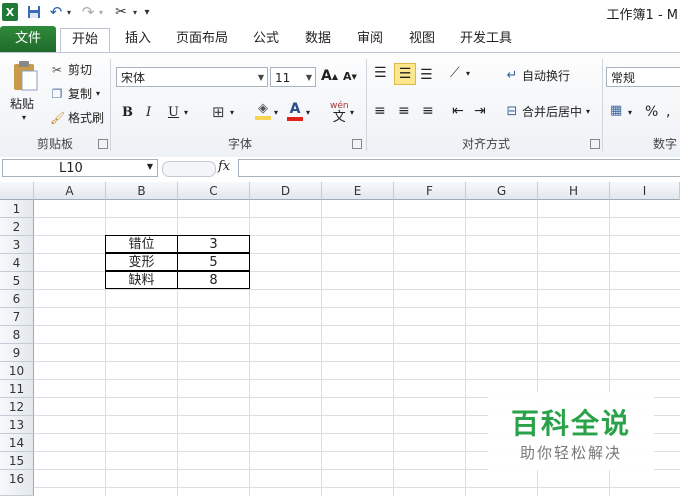 The width and height of the screenshot is (680, 496). Describe the element at coordinates (218, 112) in the screenshot. I see `borders-icon: ⊞` at that location.